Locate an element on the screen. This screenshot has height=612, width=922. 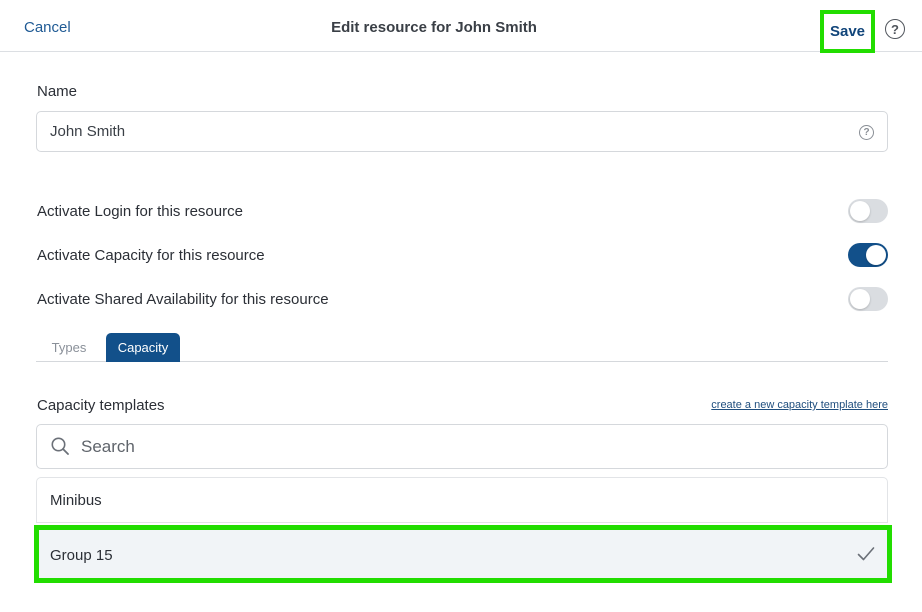
selection-highlight: Group 15 is located at coordinates (463, 554).